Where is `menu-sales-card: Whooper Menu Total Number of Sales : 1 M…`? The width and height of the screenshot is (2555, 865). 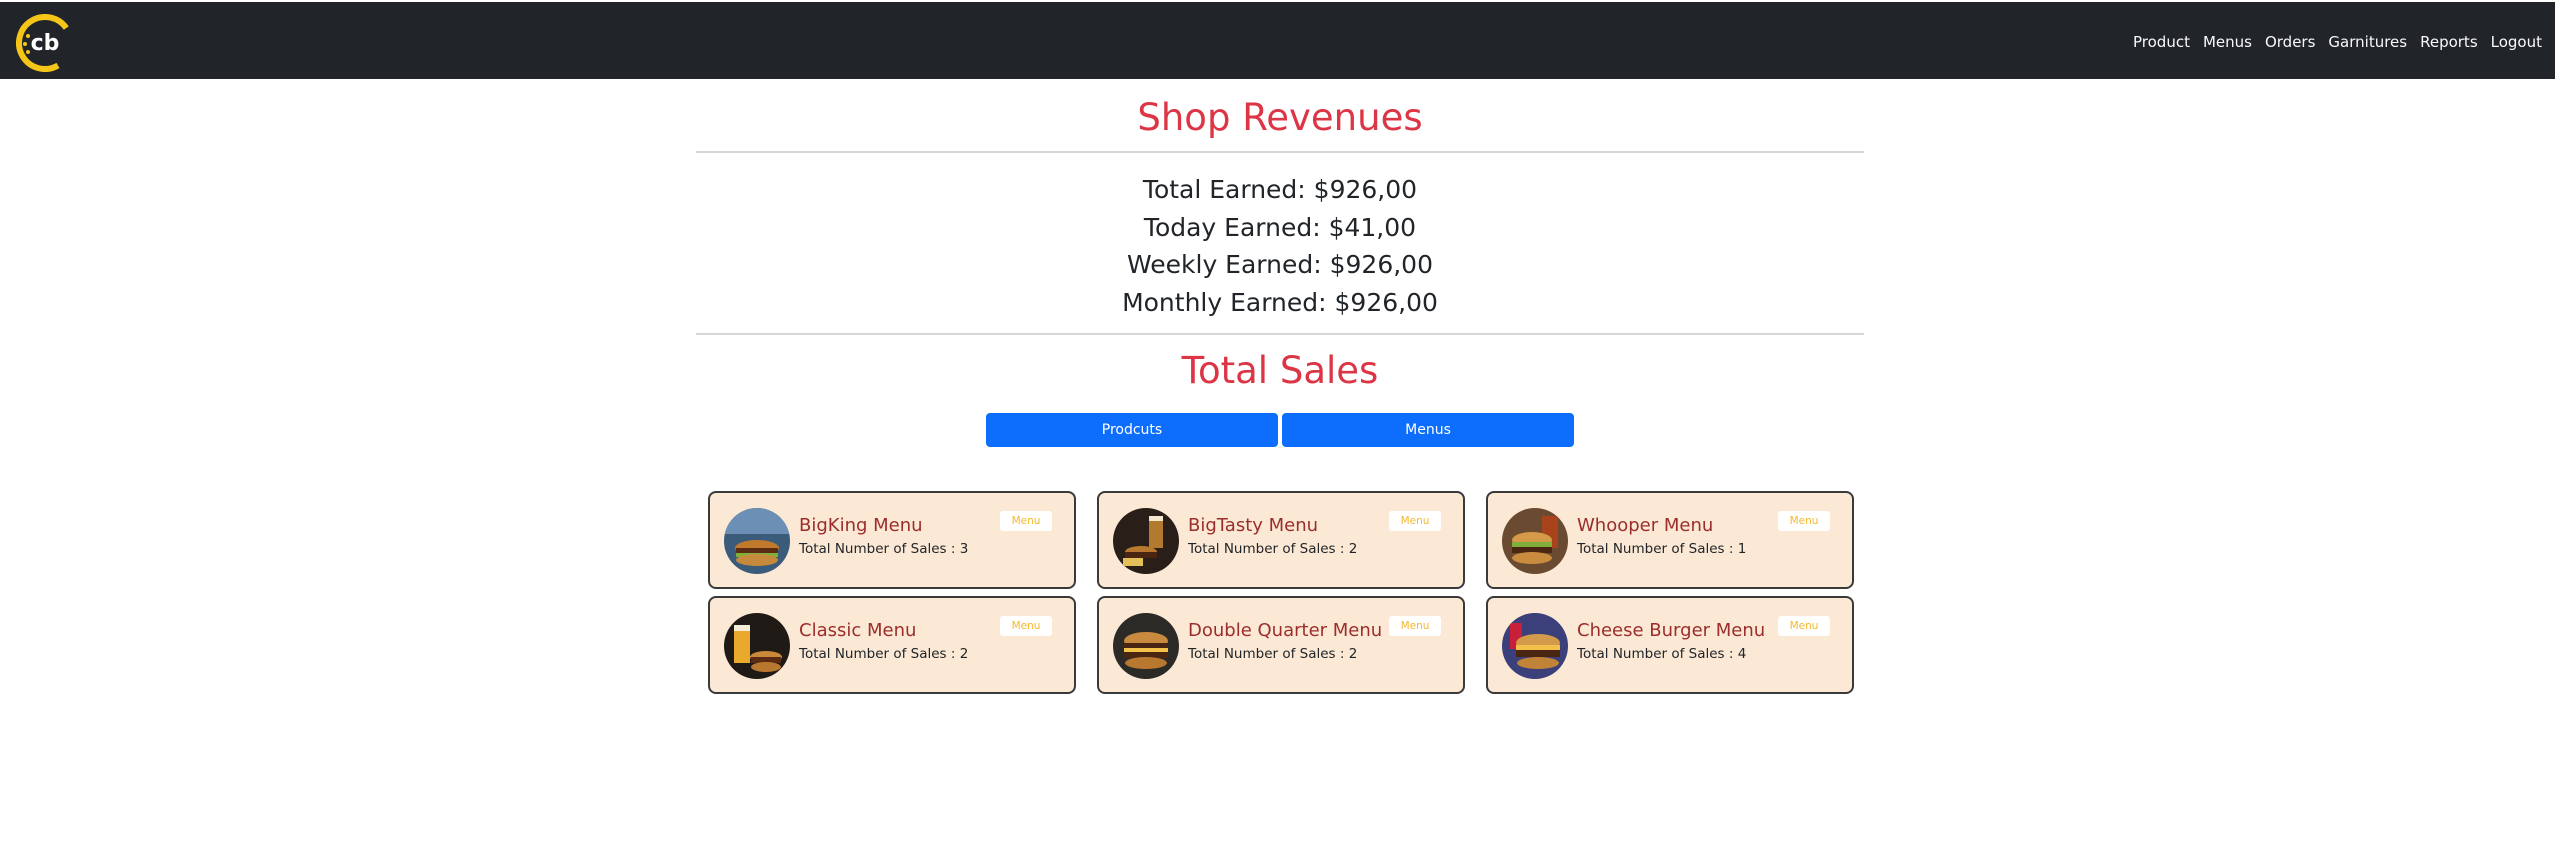
menu-sales-card: Whooper Menu Total Number of Sales : 1 M… is located at coordinates (1670, 540).